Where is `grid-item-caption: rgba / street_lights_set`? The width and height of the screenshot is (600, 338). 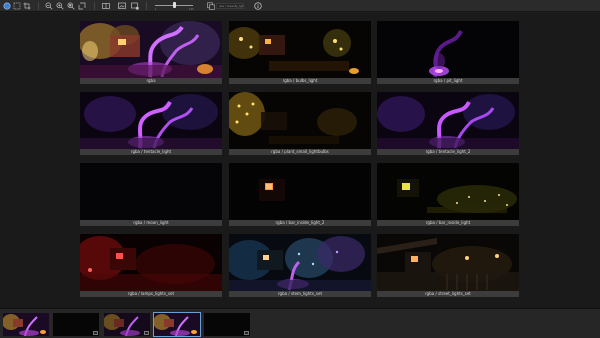
grid-item-caption: rgba / street_lights_set is located at coordinates (448, 294).